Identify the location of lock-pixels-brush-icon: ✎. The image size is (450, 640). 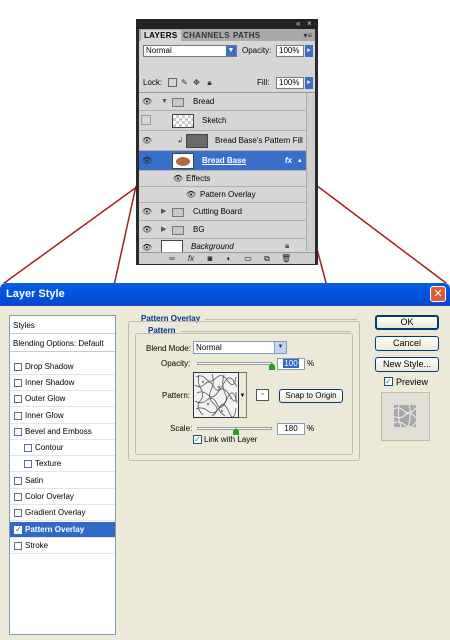
(184, 82).